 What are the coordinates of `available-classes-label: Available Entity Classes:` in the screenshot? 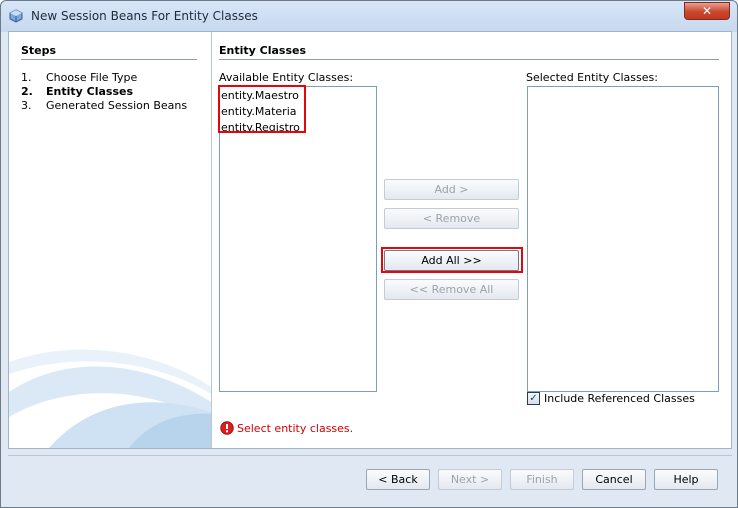 It's located at (286, 77).